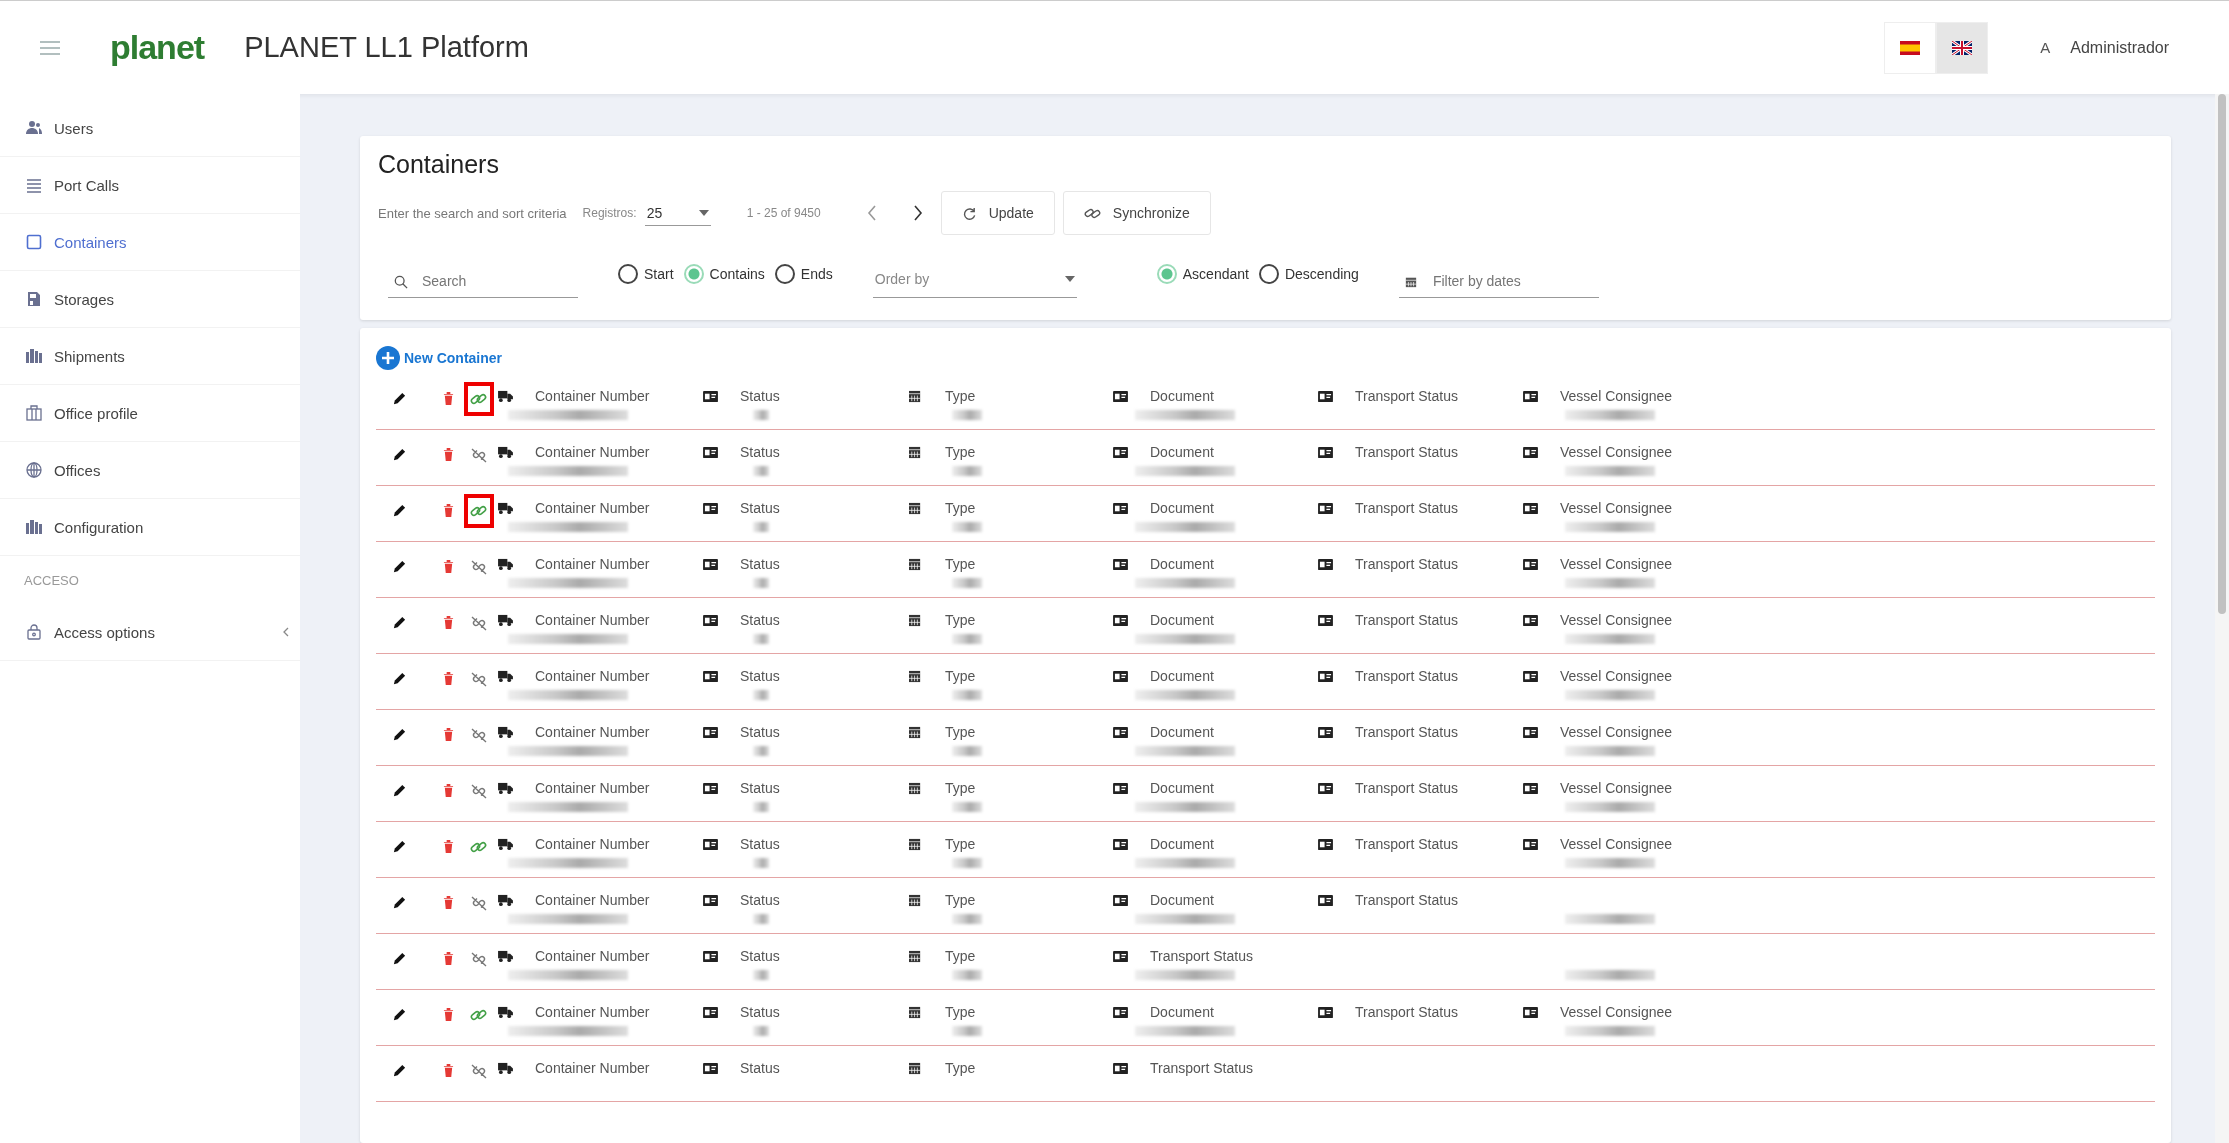 This screenshot has height=1143, width=2229. What do you see at coordinates (439, 164) in the screenshot?
I see `page-title: Containers` at bounding box center [439, 164].